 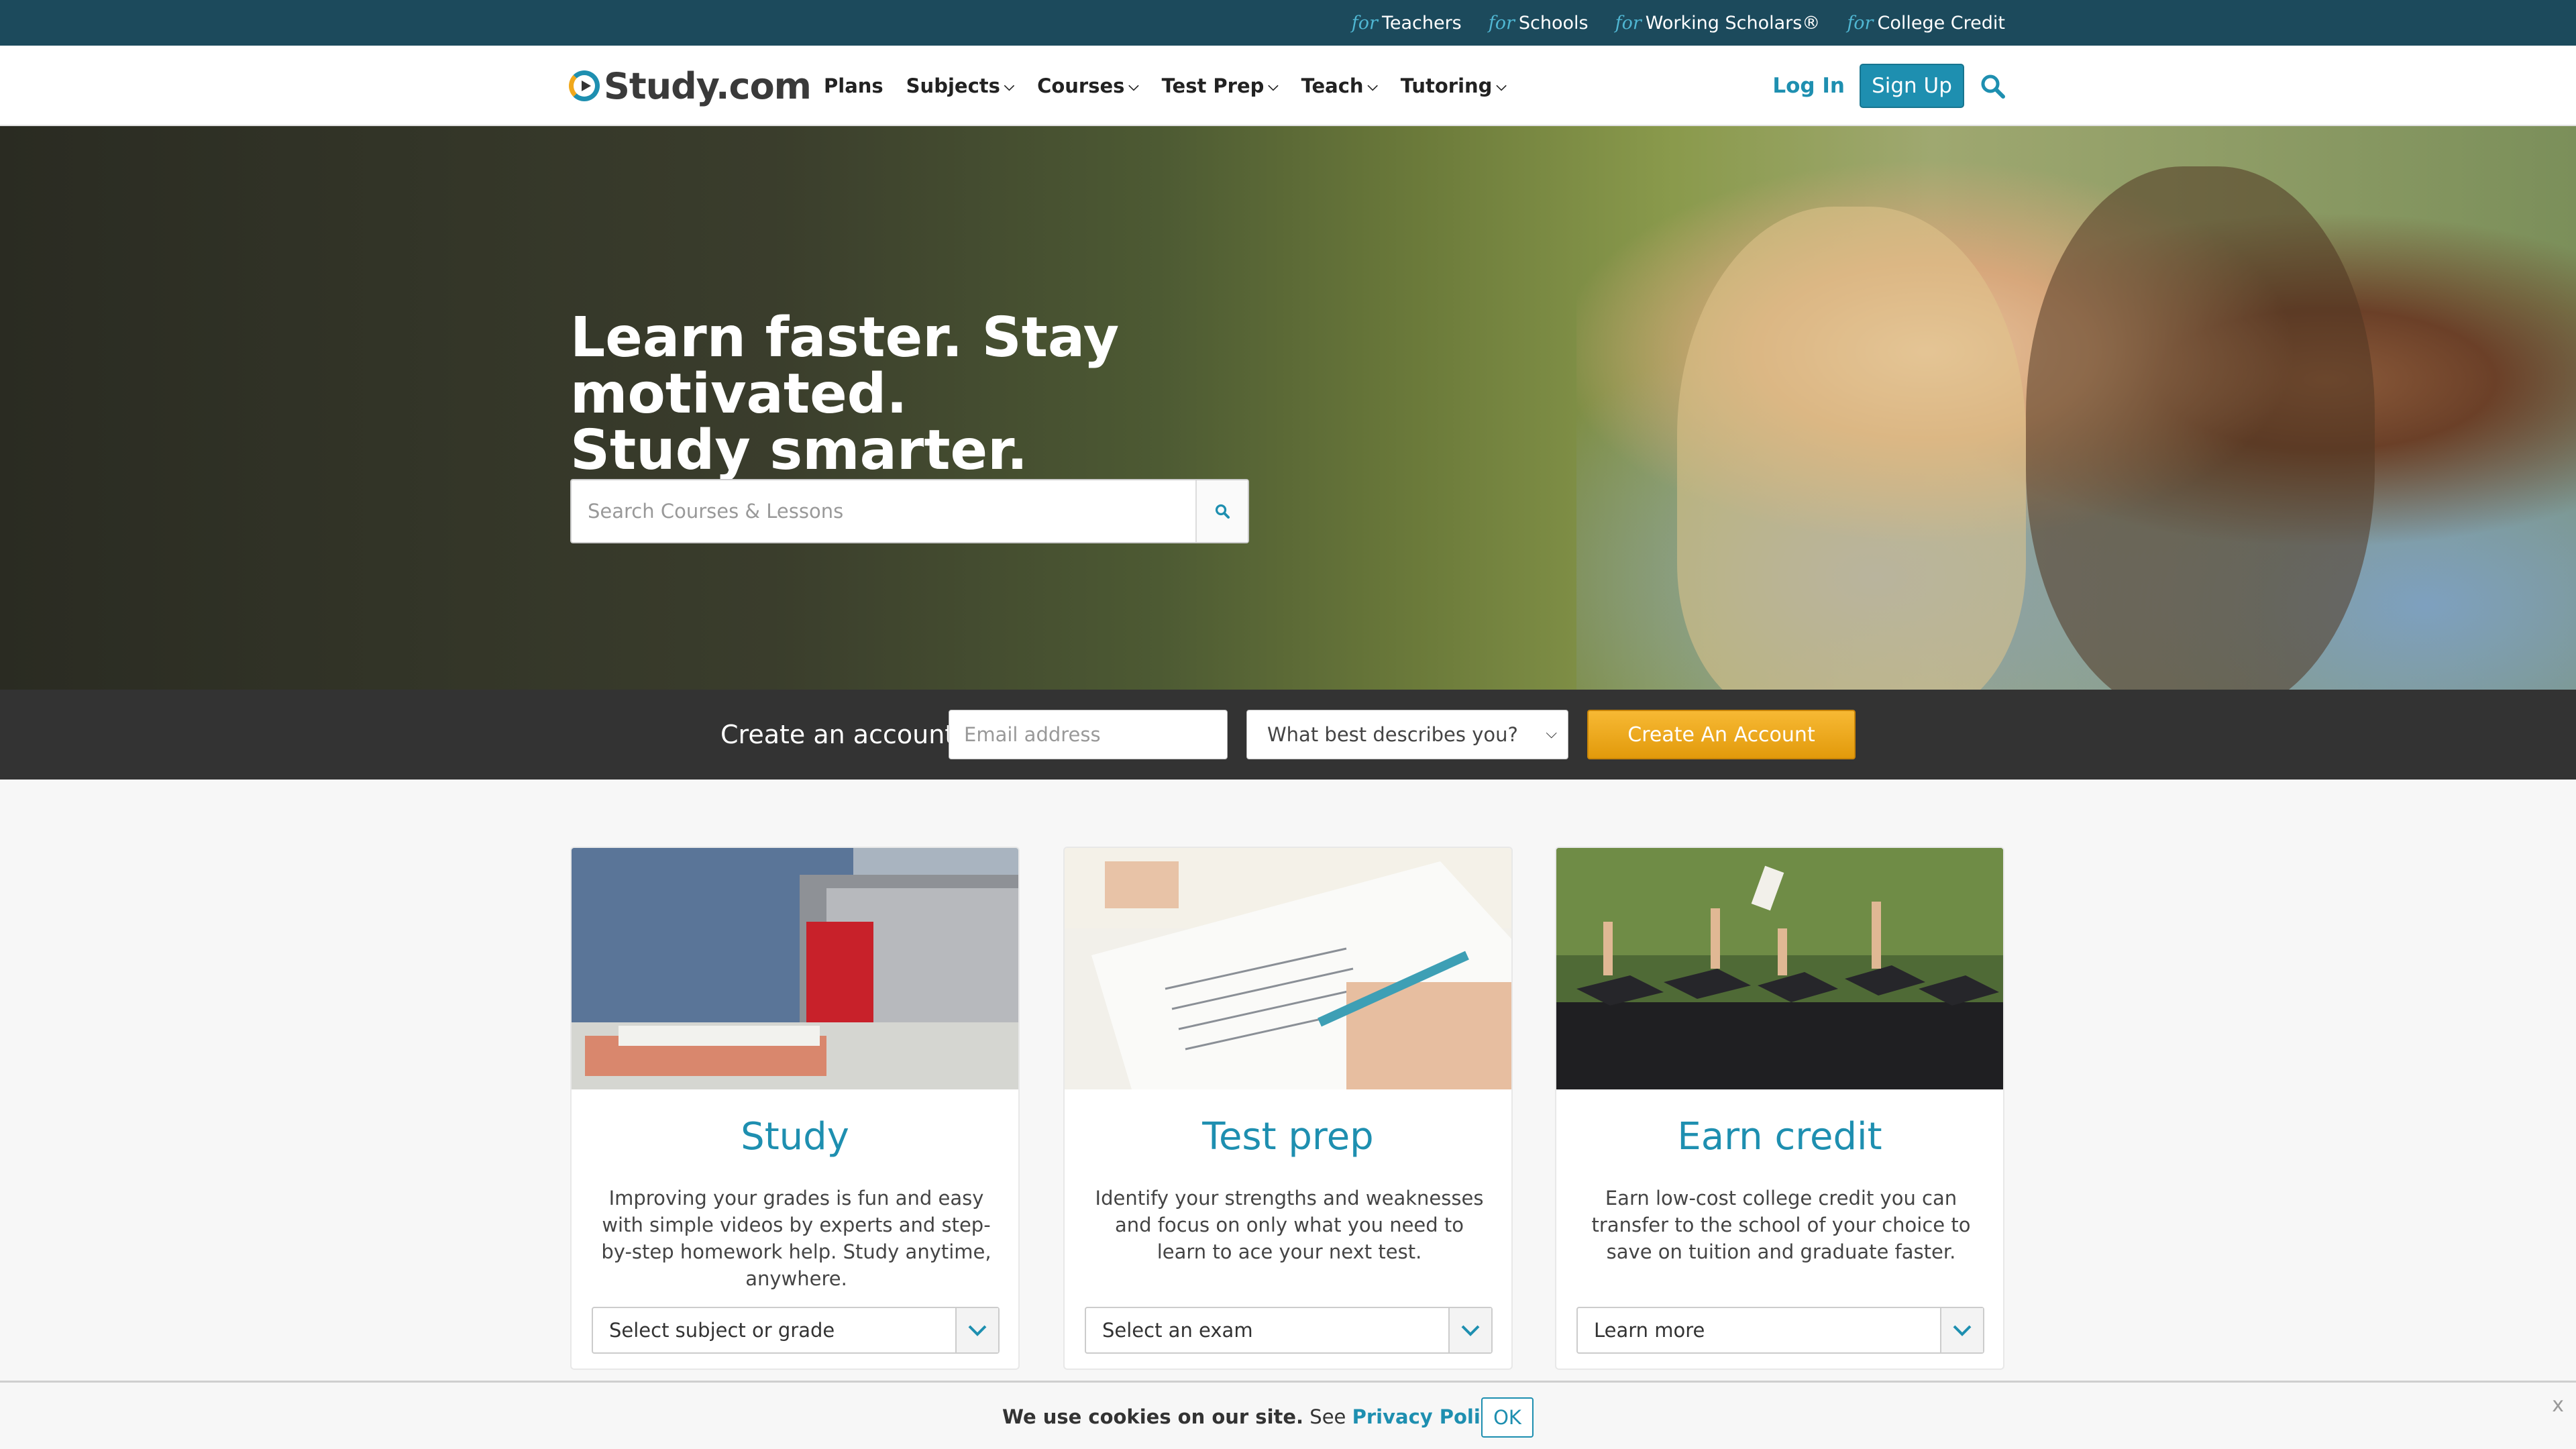 What do you see at coordinates (1454, 85) in the screenshot?
I see `nav-tutoring: Tutoring ⌵` at bounding box center [1454, 85].